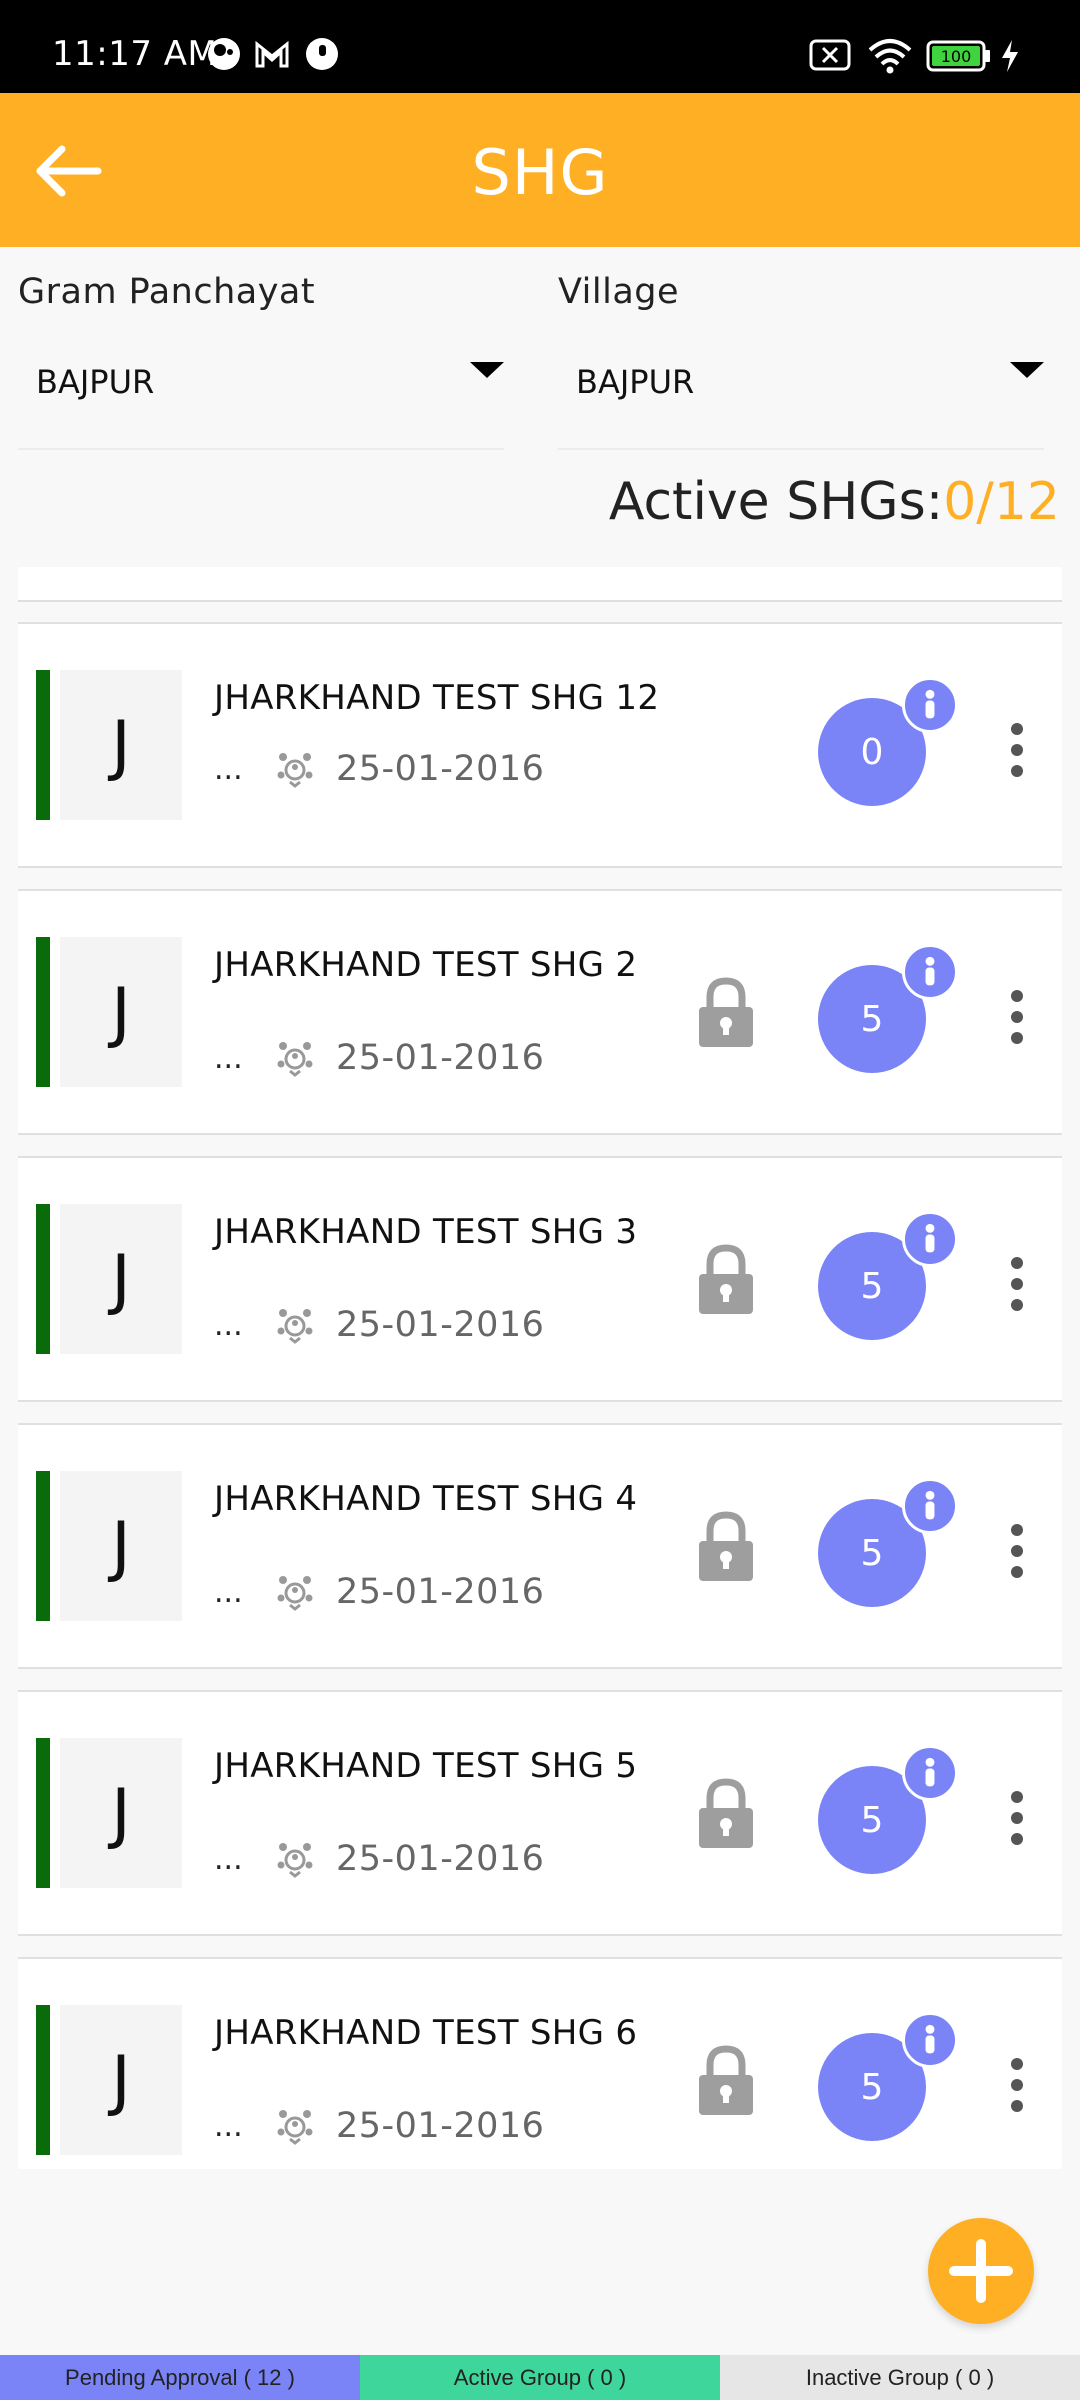 This screenshot has width=1080, height=2400. I want to click on shg-name: JHARKHAND TEST SHG 2, so click(426, 965).